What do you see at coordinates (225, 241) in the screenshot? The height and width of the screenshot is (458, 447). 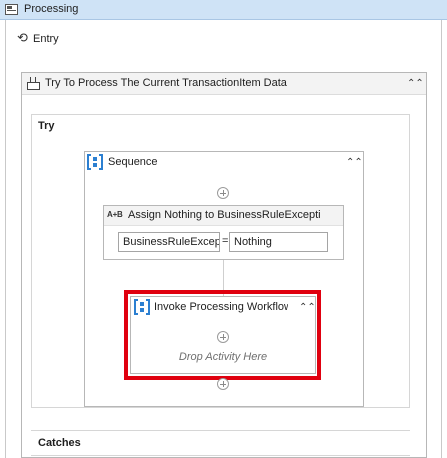 I see `assign-operator: =` at bounding box center [225, 241].